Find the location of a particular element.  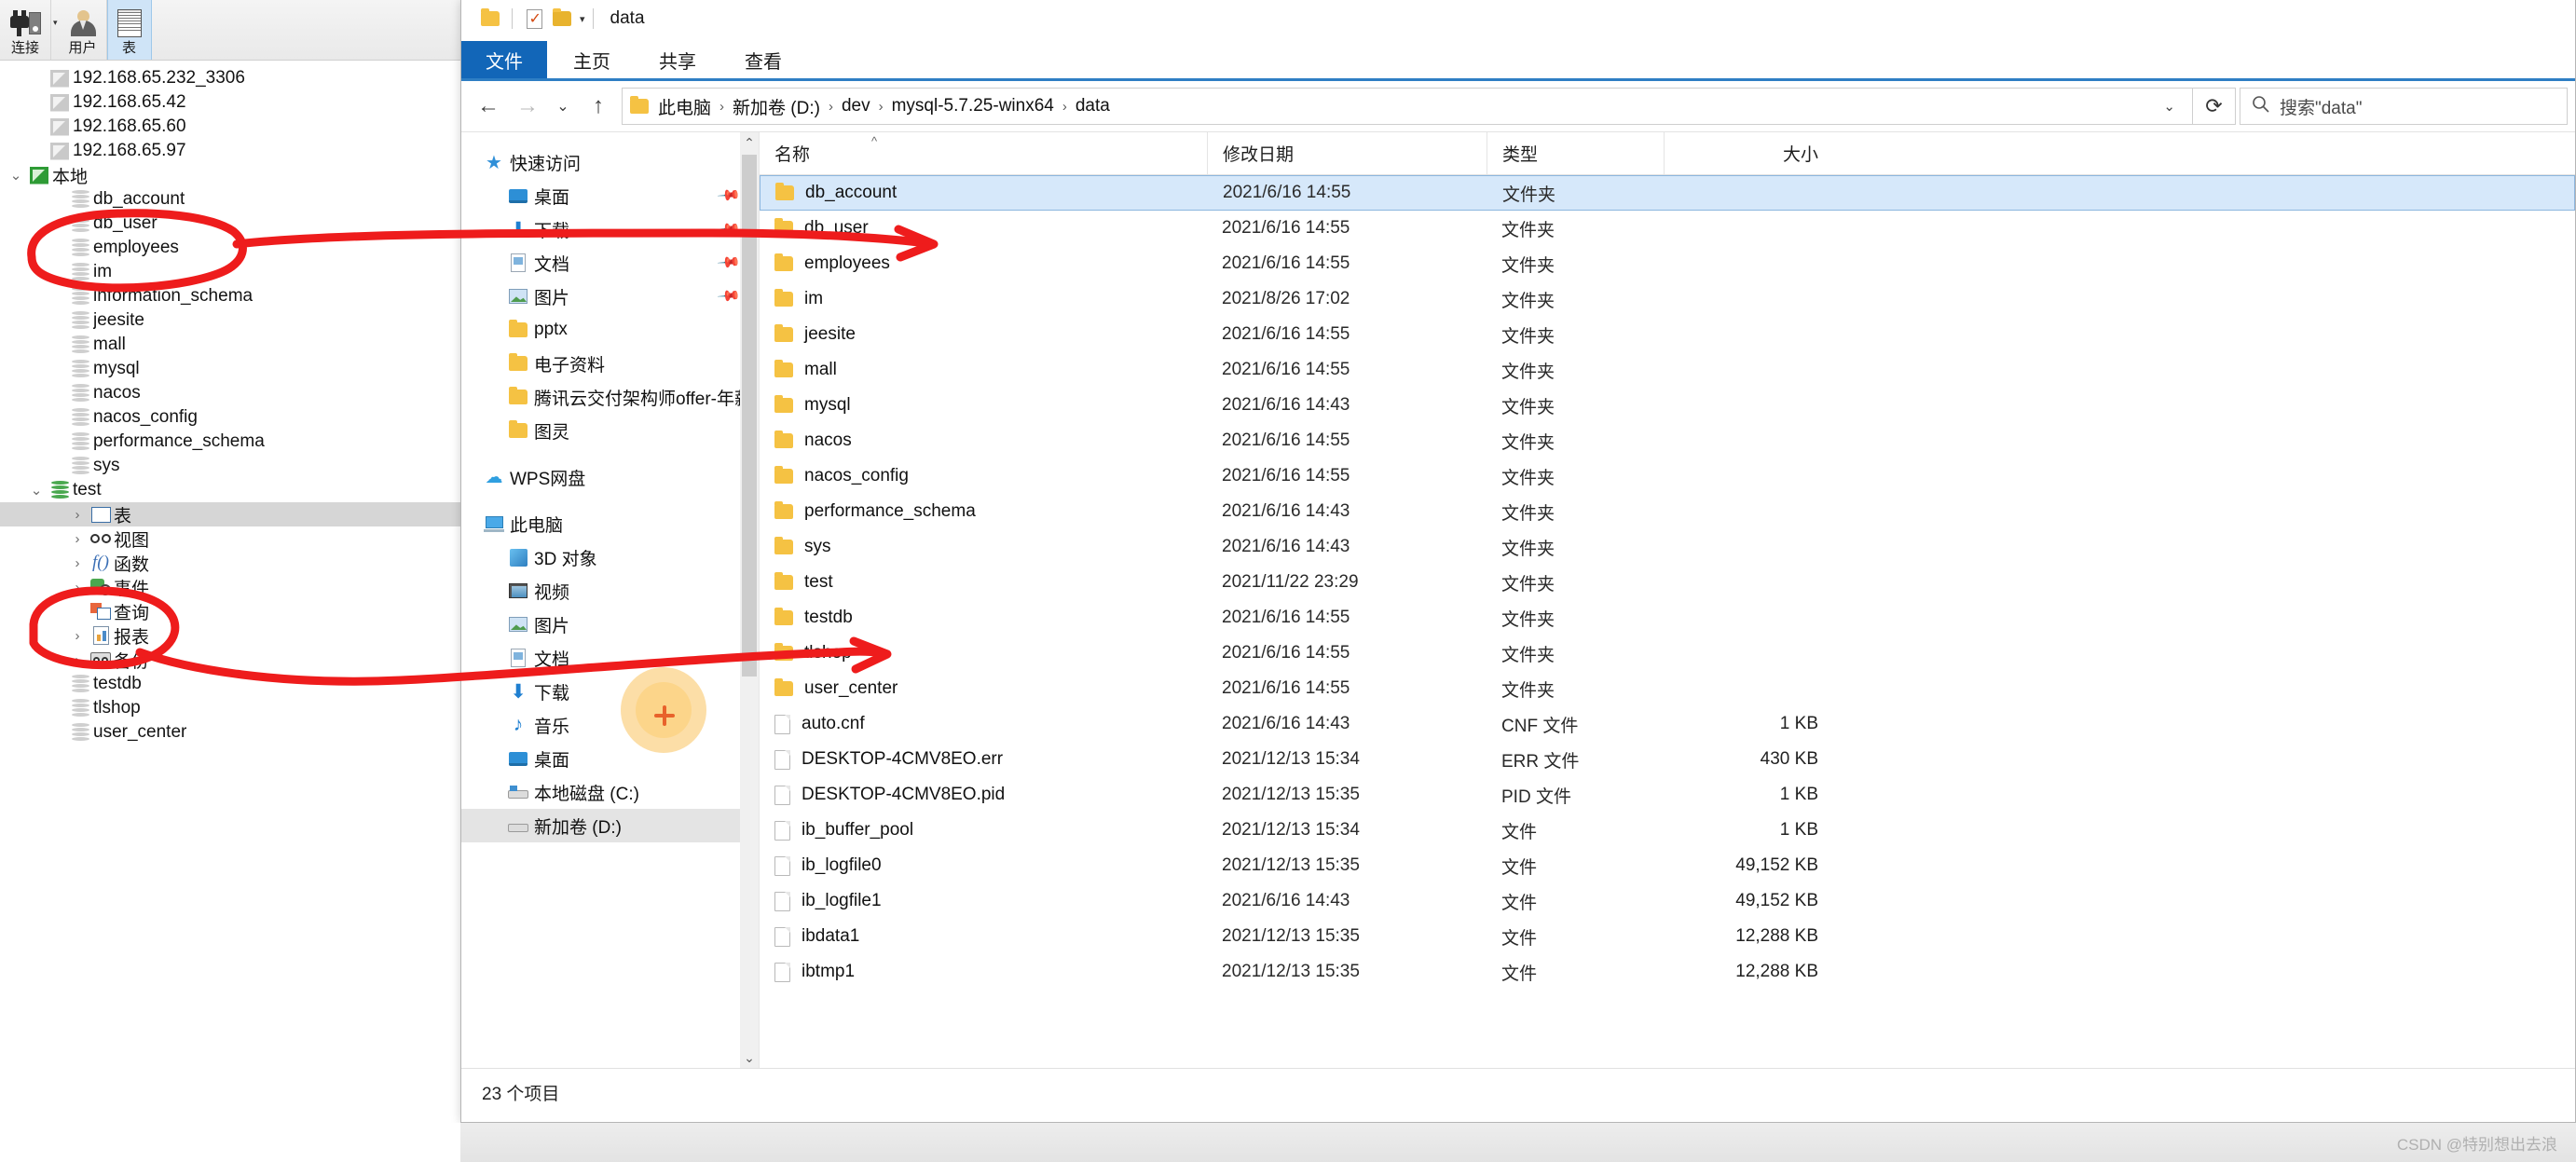

file-row: user_center 2021/6/16 14:55 文件夹 is located at coordinates (1667, 688).